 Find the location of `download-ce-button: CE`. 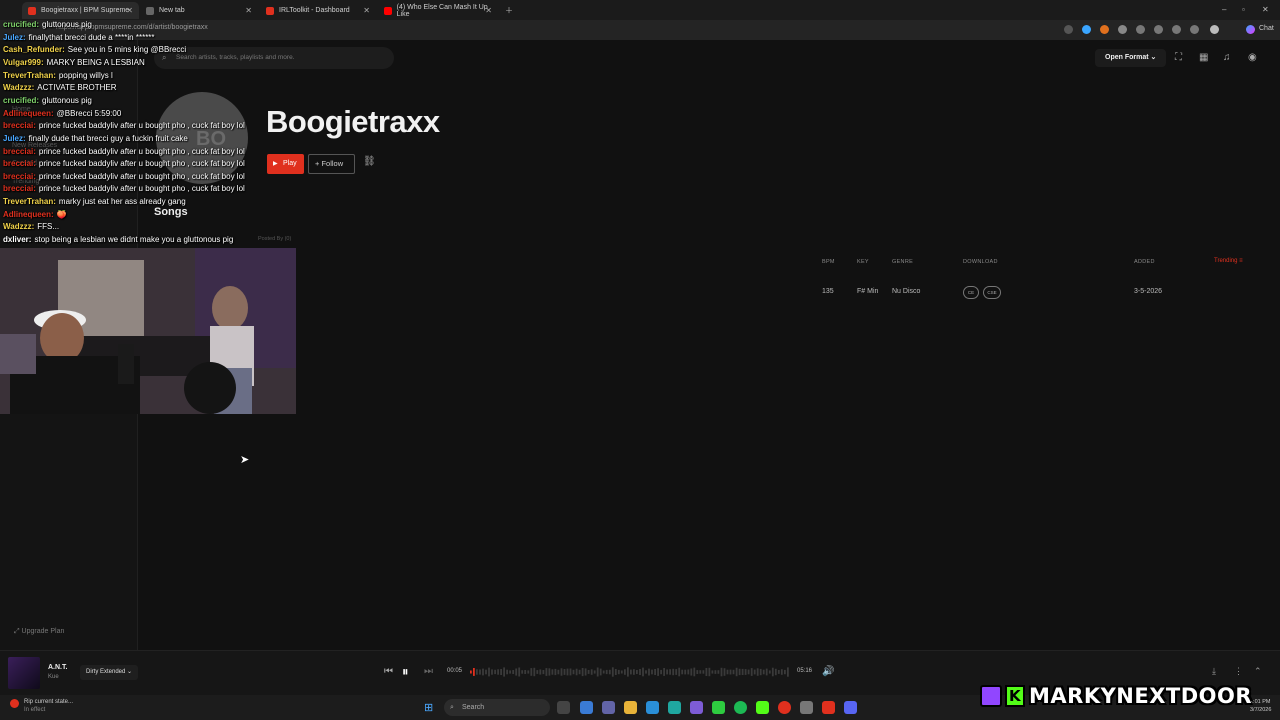

download-ce-button: CE is located at coordinates (971, 292).